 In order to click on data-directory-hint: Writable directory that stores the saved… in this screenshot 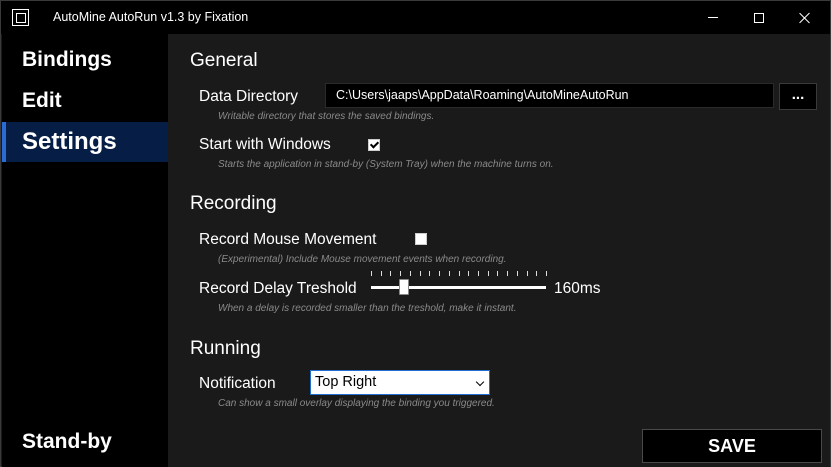, I will do `click(326, 116)`.